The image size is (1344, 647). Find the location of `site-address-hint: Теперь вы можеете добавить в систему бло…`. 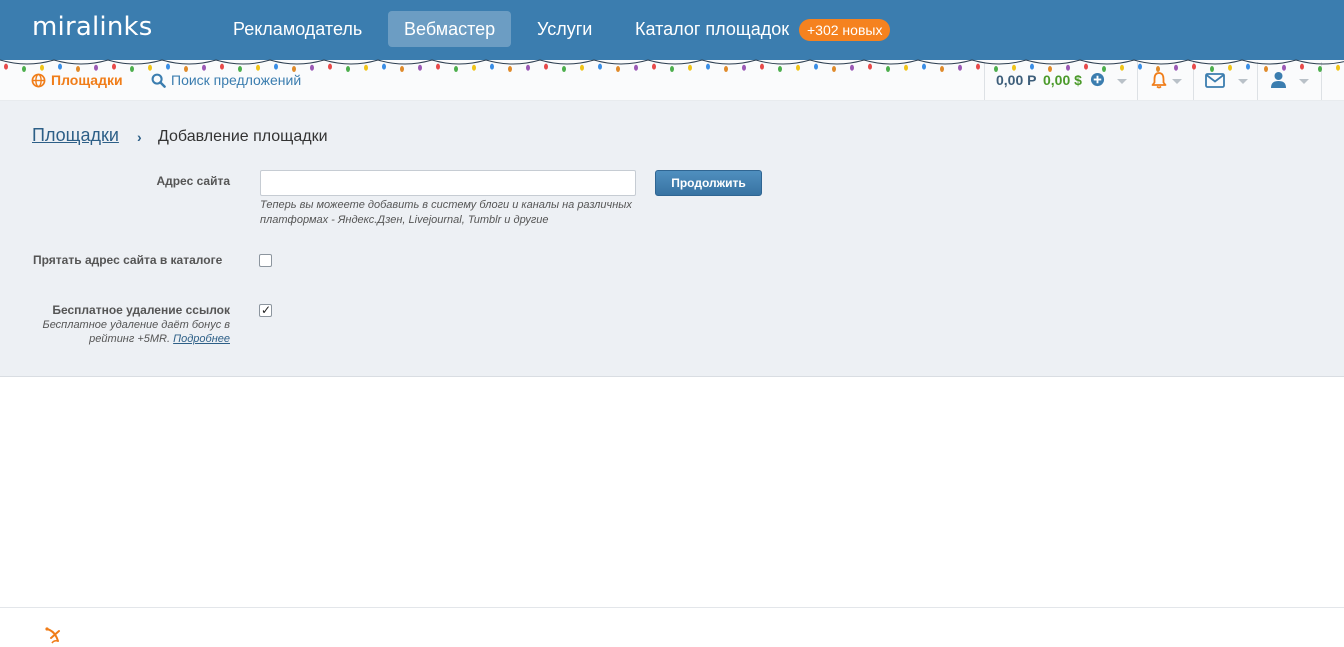

site-address-hint: Теперь вы можеете добавить в систему бло… is located at coordinates (446, 212).